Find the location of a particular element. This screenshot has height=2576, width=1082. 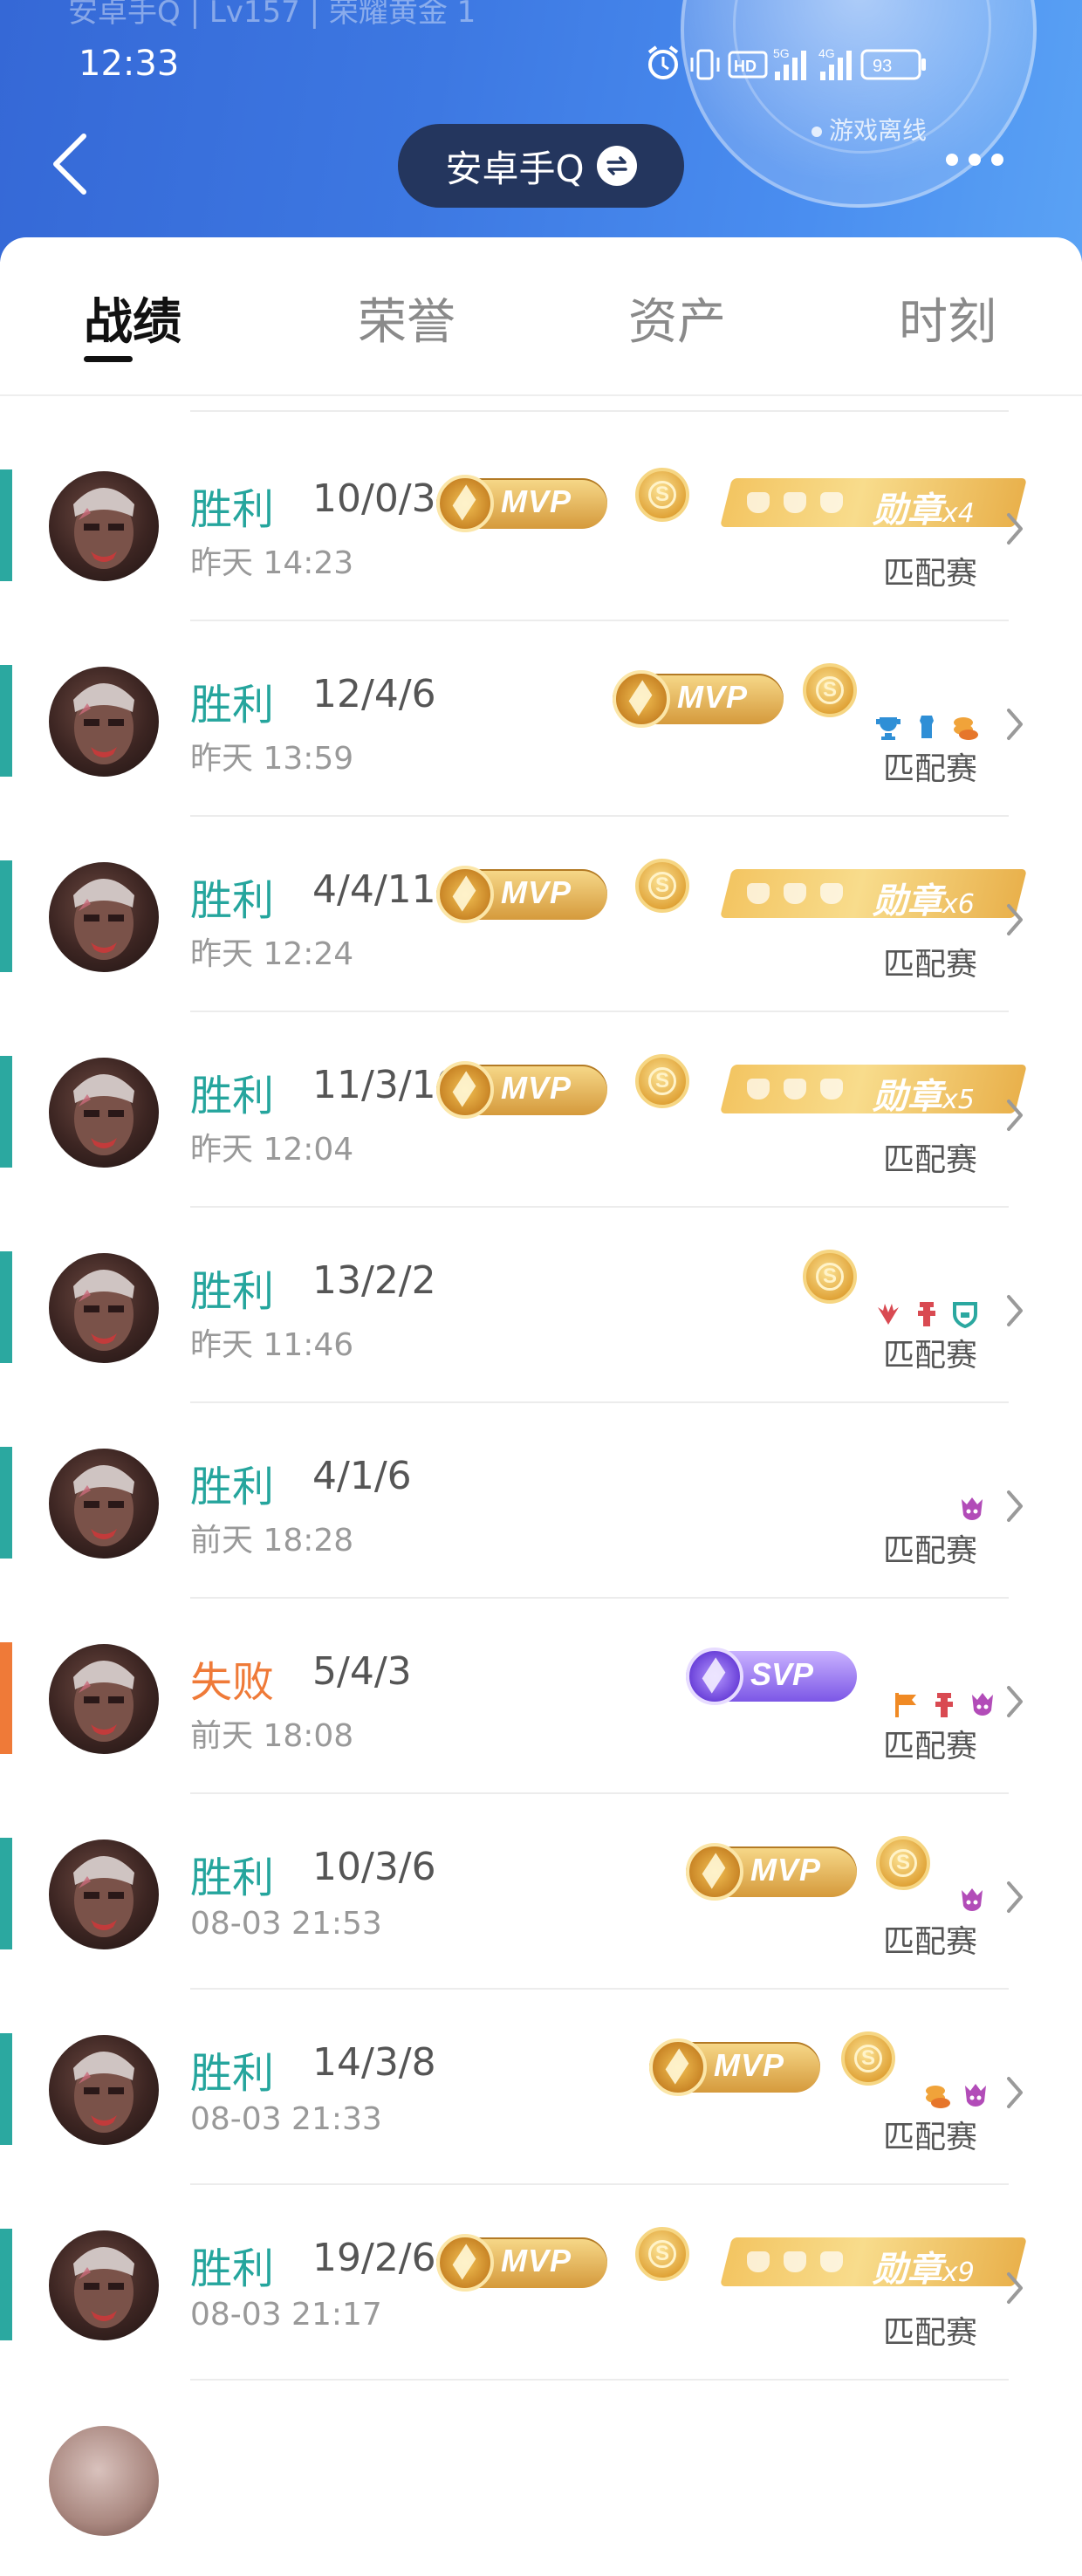

match-row: 胜利 12/4/6 昨天 13:59 匹配赛 MVP S is located at coordinates (541, 719).